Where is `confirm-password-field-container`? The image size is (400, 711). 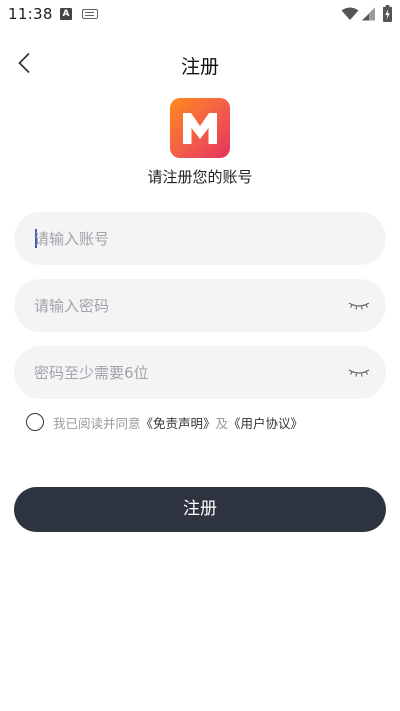
confirm-password-field-container is located at coordinates (200, 372).